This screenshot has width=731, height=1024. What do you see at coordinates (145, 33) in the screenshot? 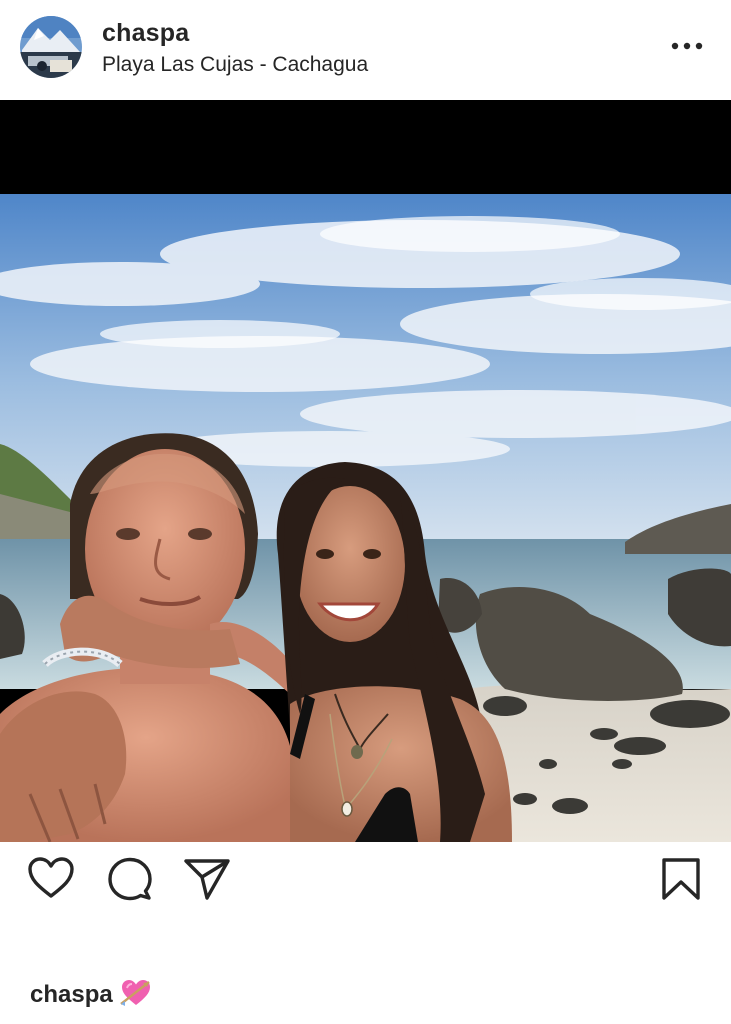
I see `username-link: chaspa` at bounding box center [145, 33].